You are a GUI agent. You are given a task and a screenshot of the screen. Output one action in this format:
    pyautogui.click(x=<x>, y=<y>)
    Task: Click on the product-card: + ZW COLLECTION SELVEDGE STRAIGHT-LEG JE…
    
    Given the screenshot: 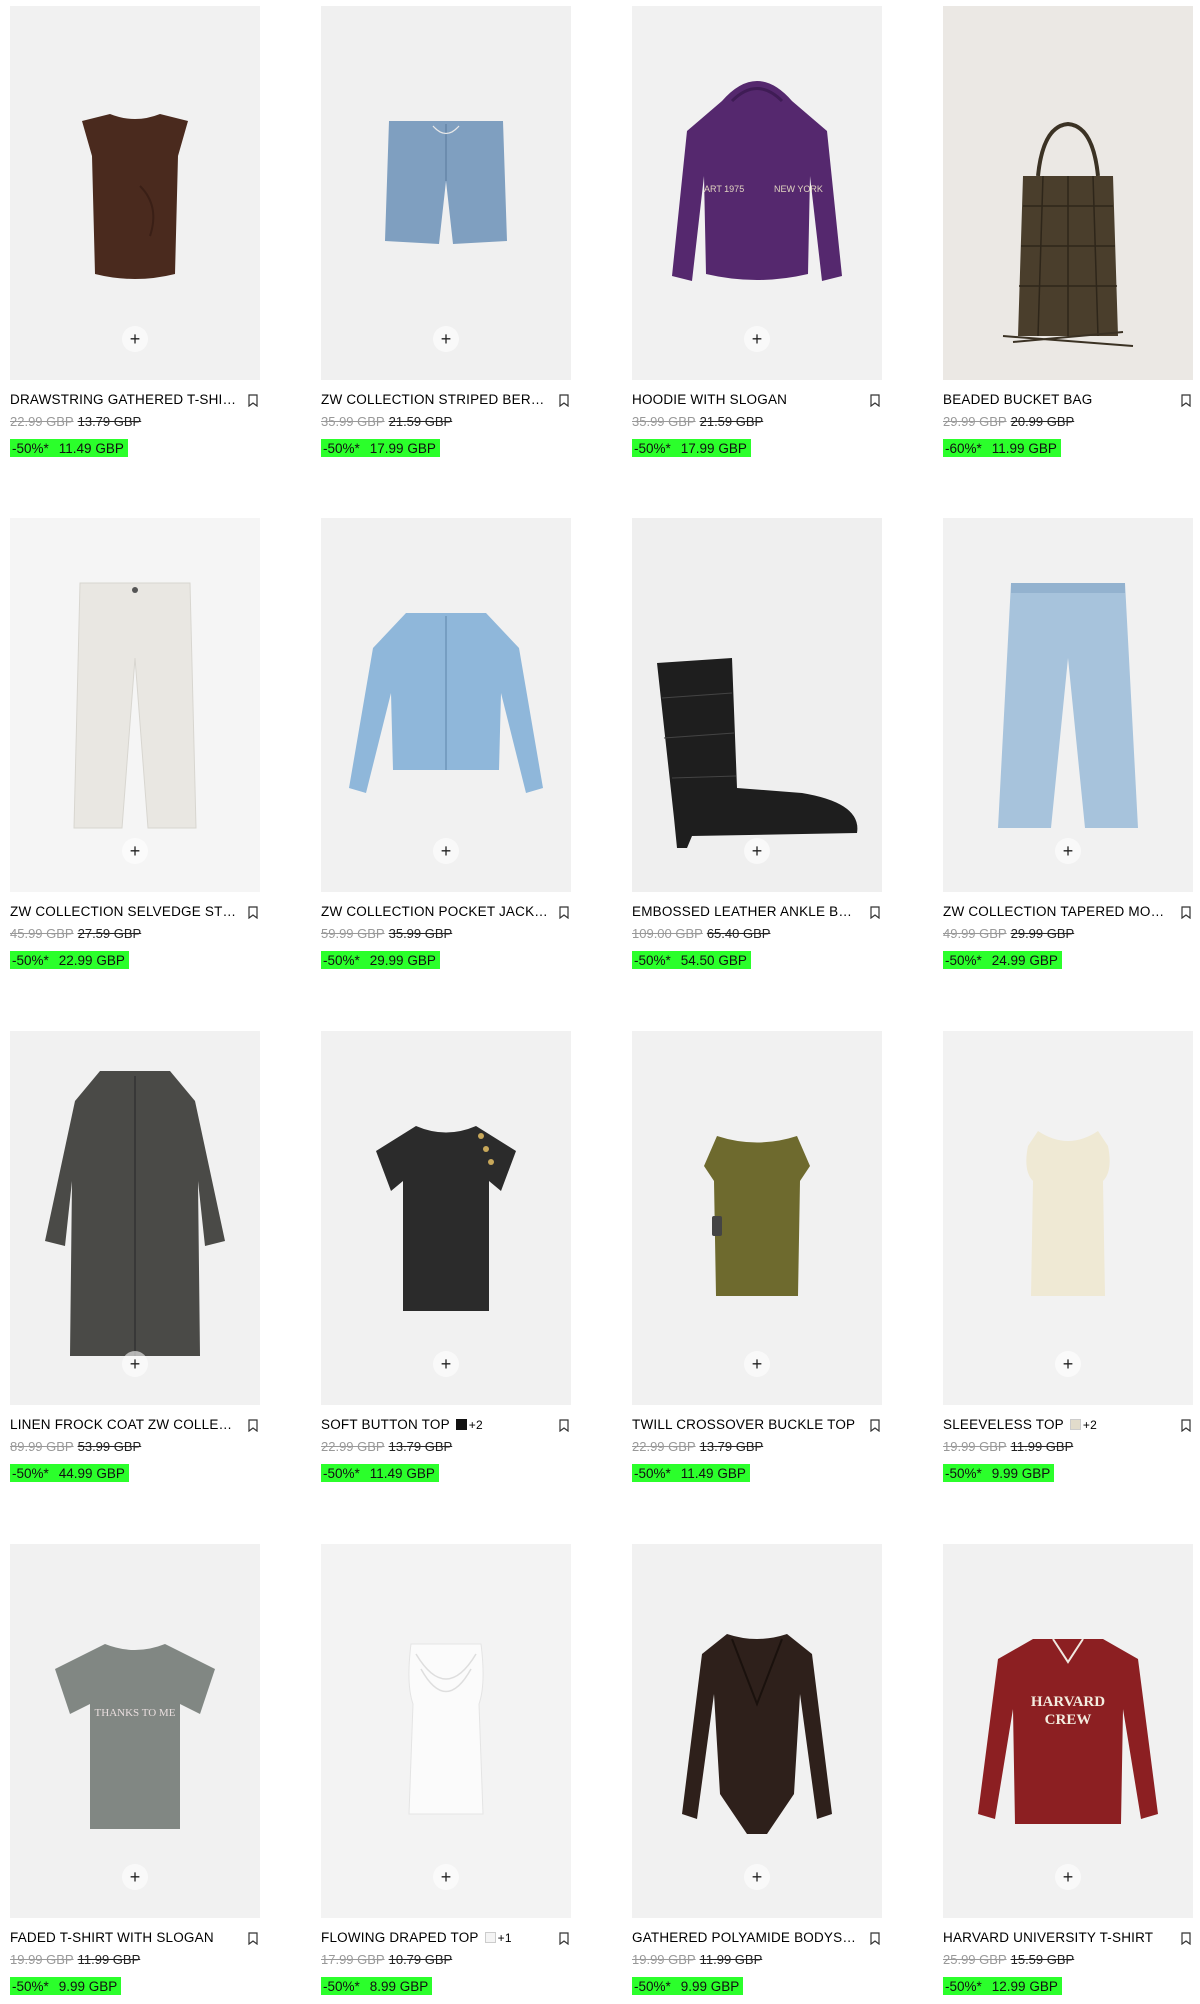 What is the action you would take?
    pyautogui.click(x=135, y=744)
    